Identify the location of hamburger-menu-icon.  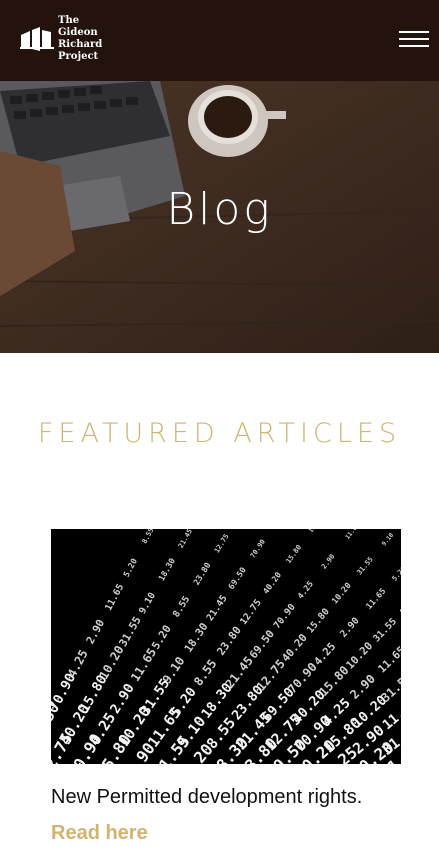
(414, 41).